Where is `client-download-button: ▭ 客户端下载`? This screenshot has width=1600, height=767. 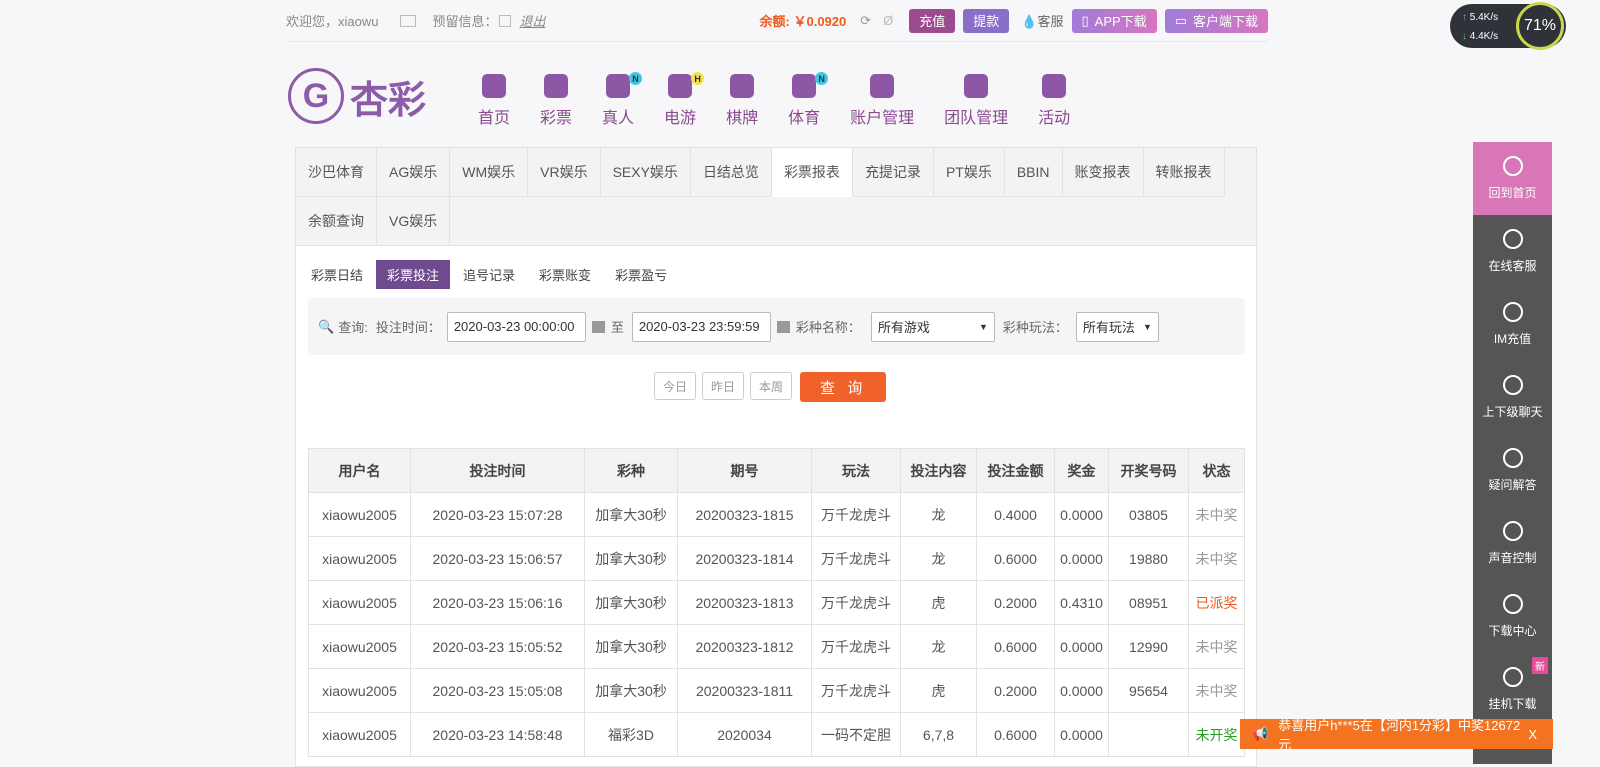
client-download-button: ▭ 客户端下载 is located at coordinates (1216, 20).